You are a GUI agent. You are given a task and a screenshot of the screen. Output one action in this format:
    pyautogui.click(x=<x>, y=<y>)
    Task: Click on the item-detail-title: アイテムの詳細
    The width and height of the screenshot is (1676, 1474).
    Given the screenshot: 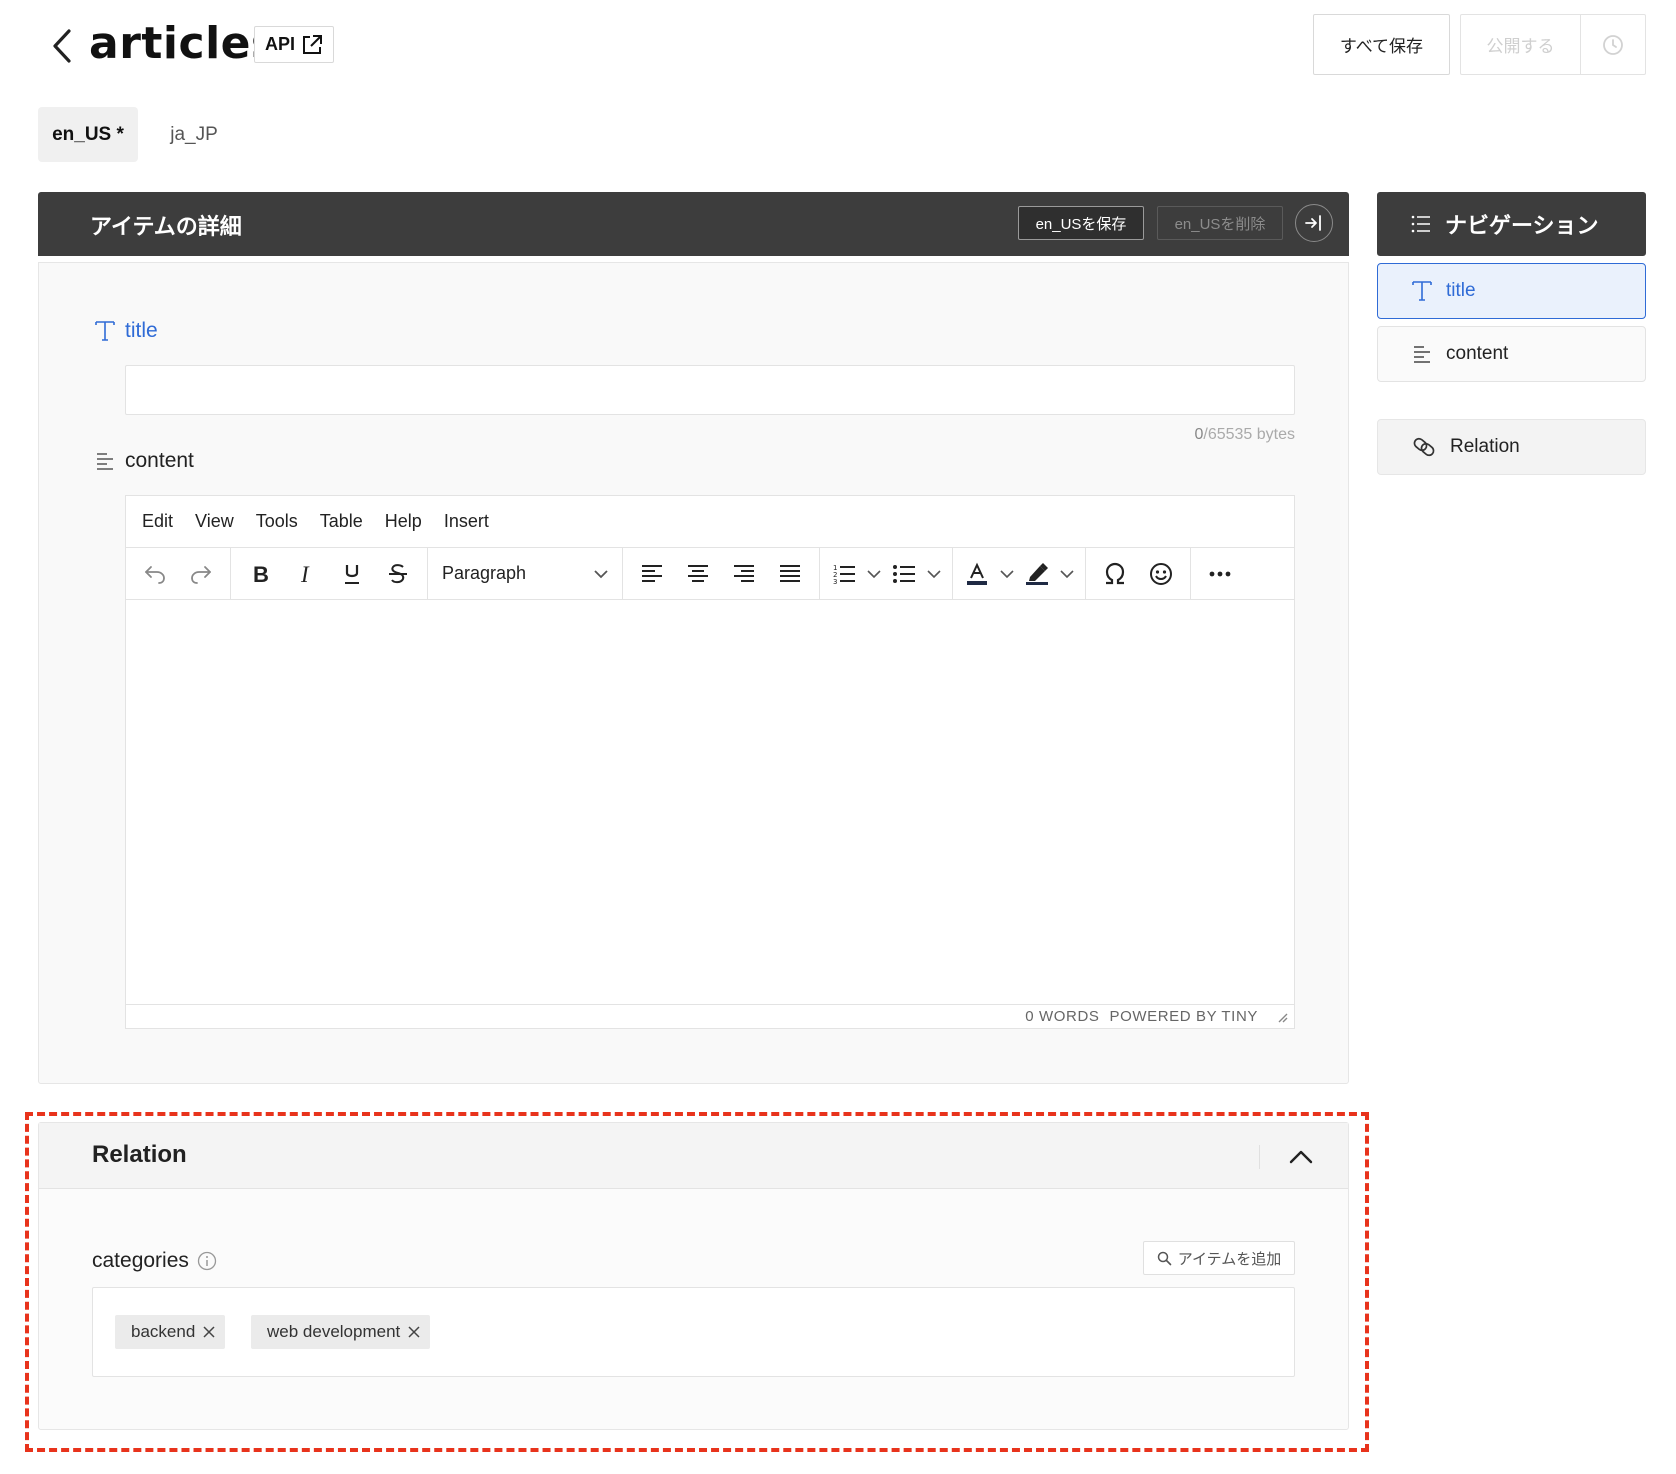 What is the action you would take?
    pyautogui.click(x=166, y=226)
    